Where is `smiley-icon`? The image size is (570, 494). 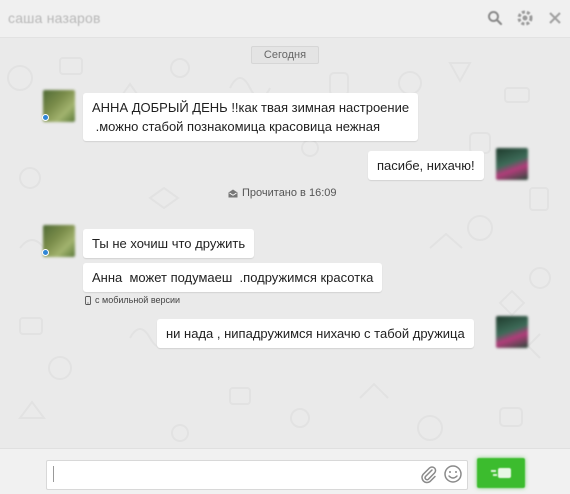 smiley-icon is located at coordinates (453, 474).